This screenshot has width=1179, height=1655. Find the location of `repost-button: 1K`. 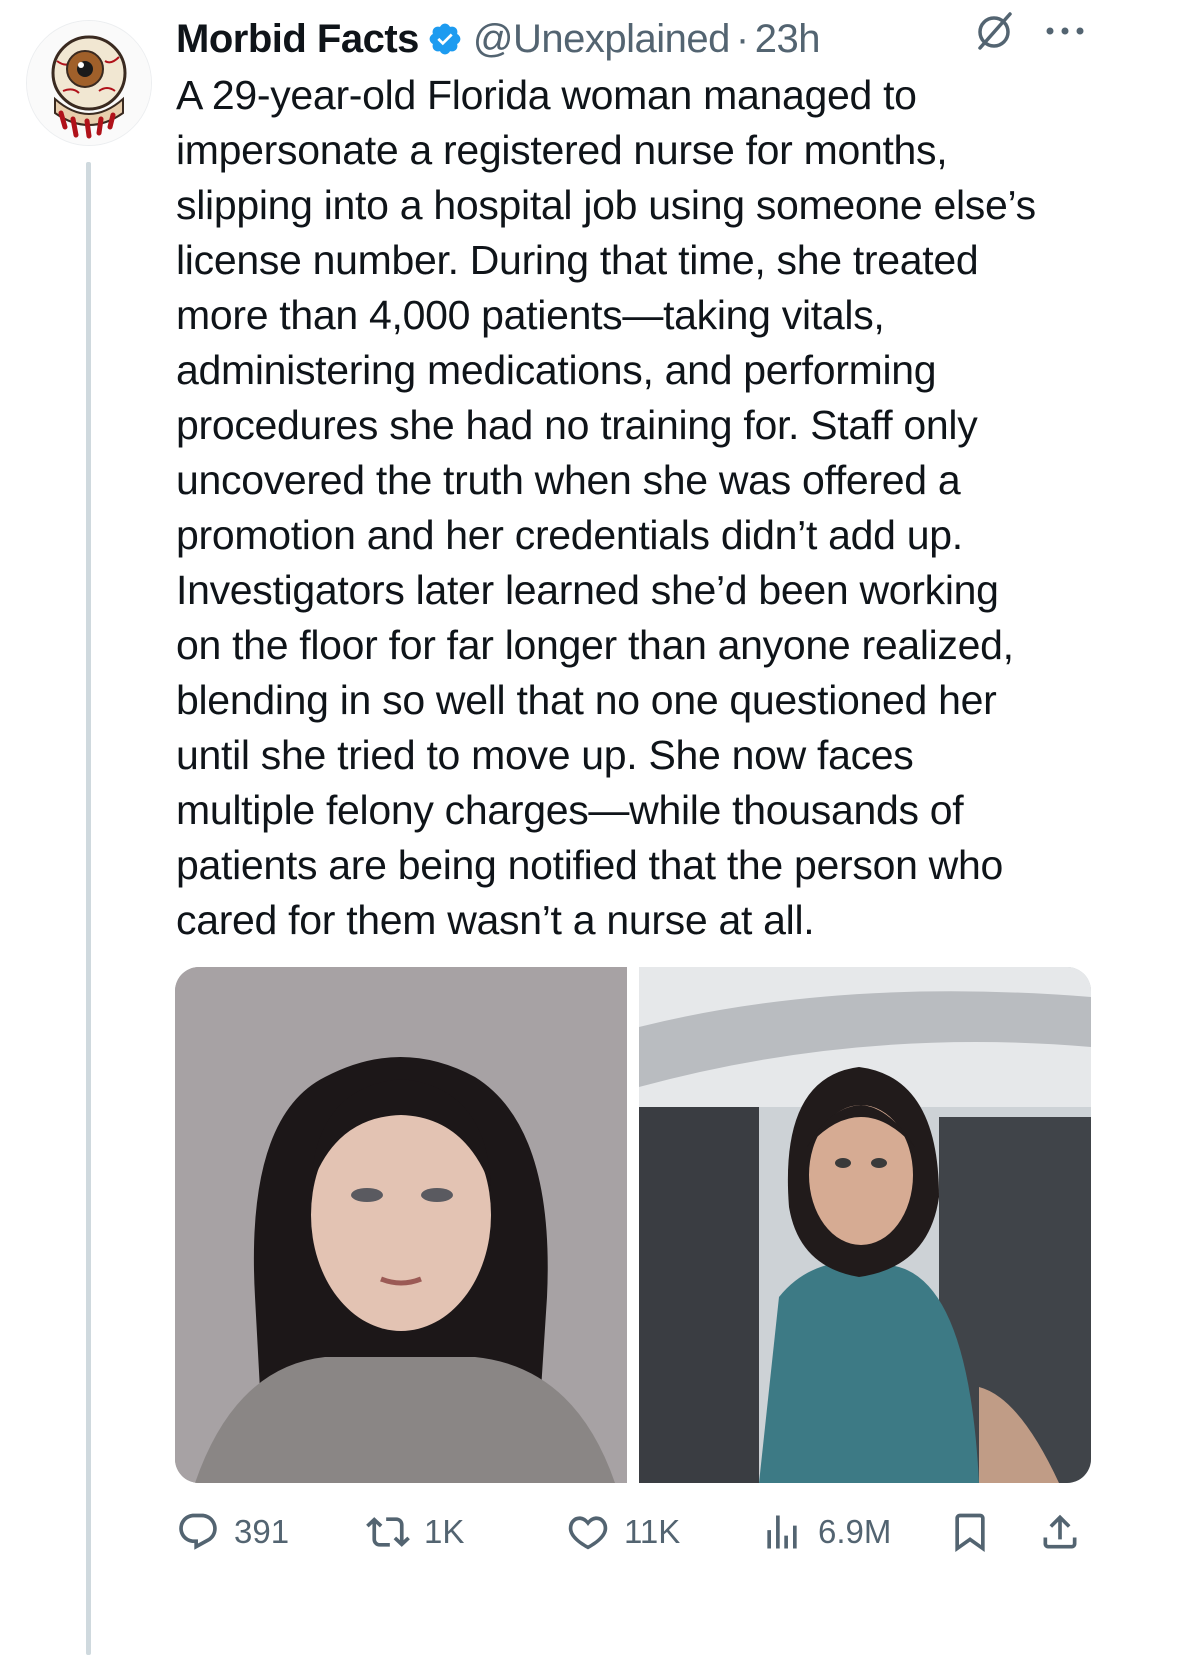

repost-button: 1K is located at coordinates (415, 1532).